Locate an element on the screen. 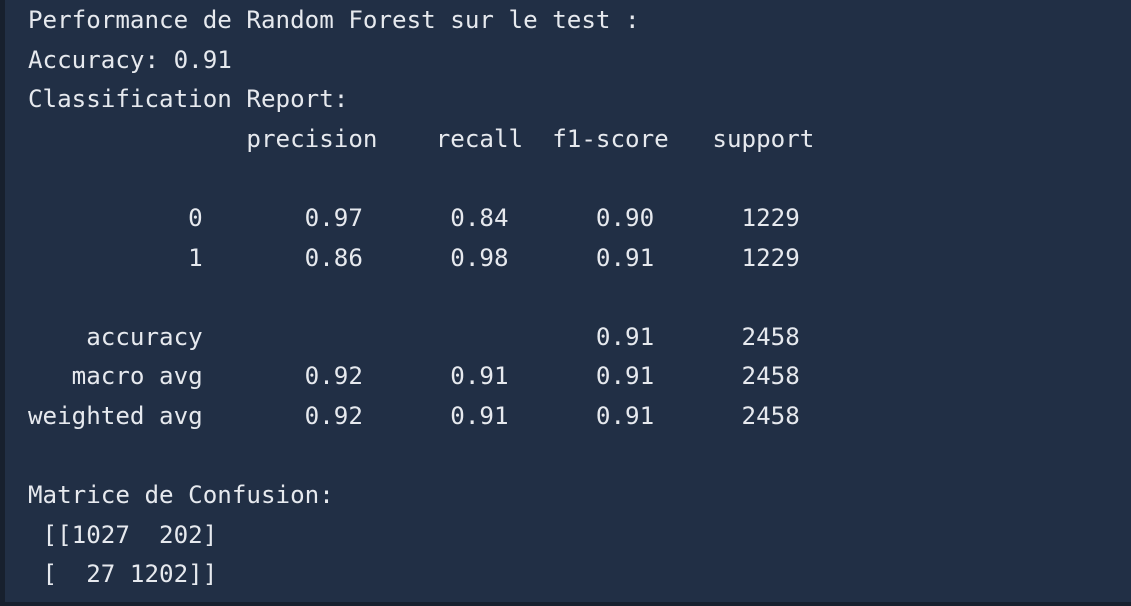  report-row-class-0: 0 0.97 0.84 0.90 1229 is located at coordinates (414, 217).